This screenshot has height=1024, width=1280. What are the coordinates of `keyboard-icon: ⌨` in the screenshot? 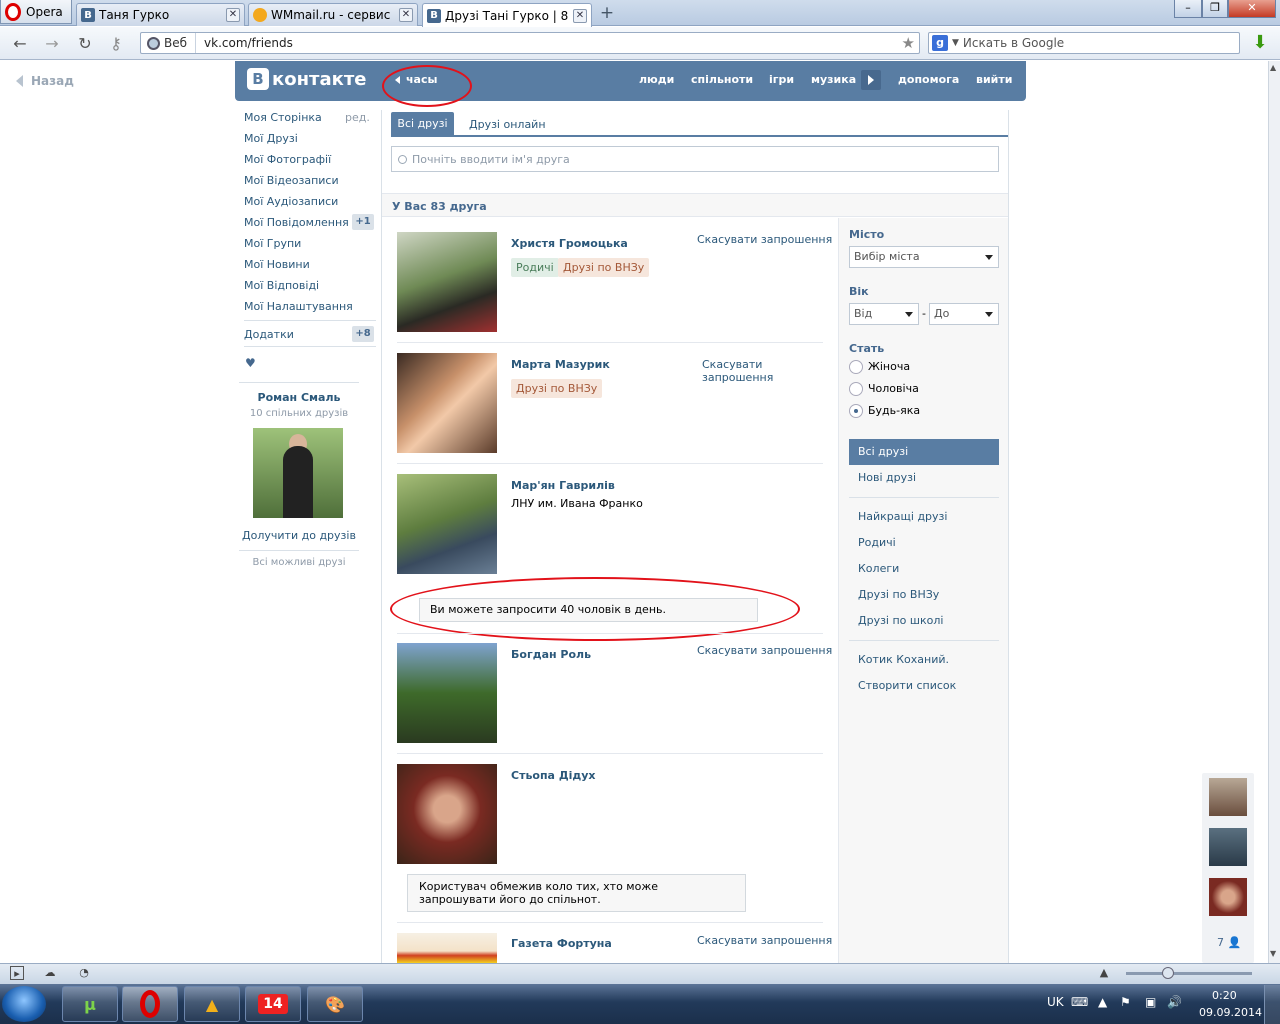 It's located at (1079, 1002).